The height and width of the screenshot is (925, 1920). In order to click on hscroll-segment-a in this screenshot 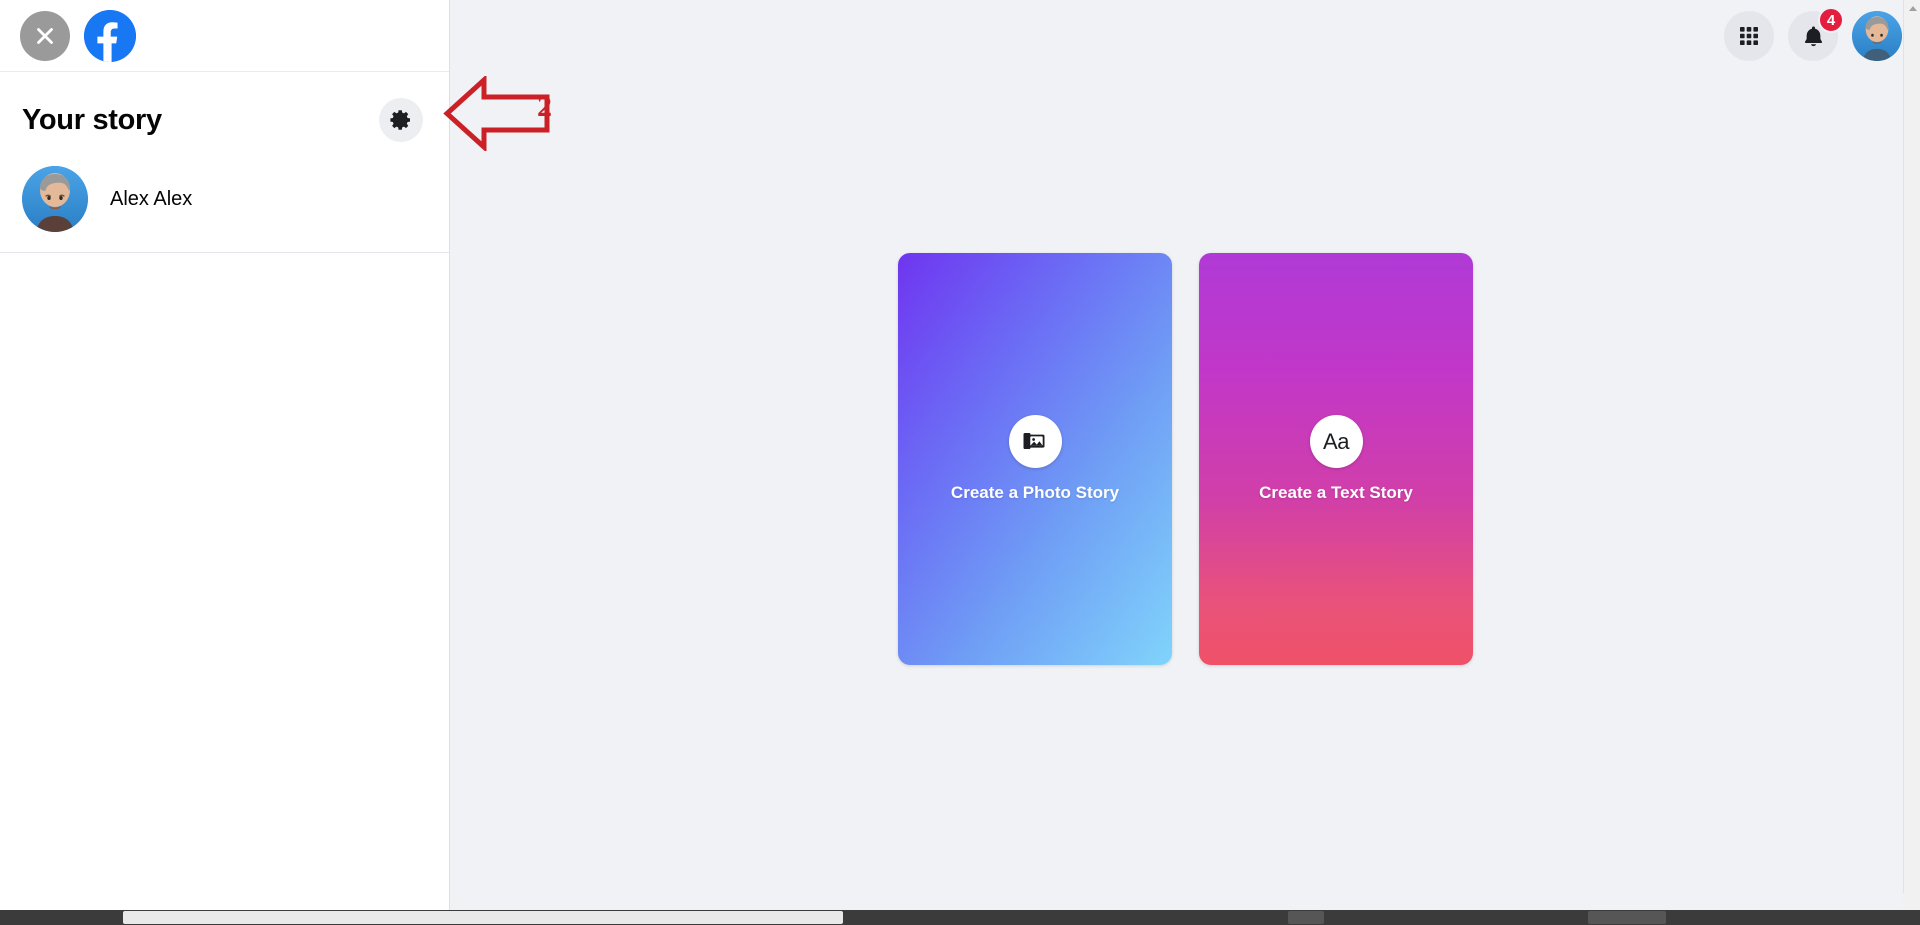, I will do `click(1306, 917)`.